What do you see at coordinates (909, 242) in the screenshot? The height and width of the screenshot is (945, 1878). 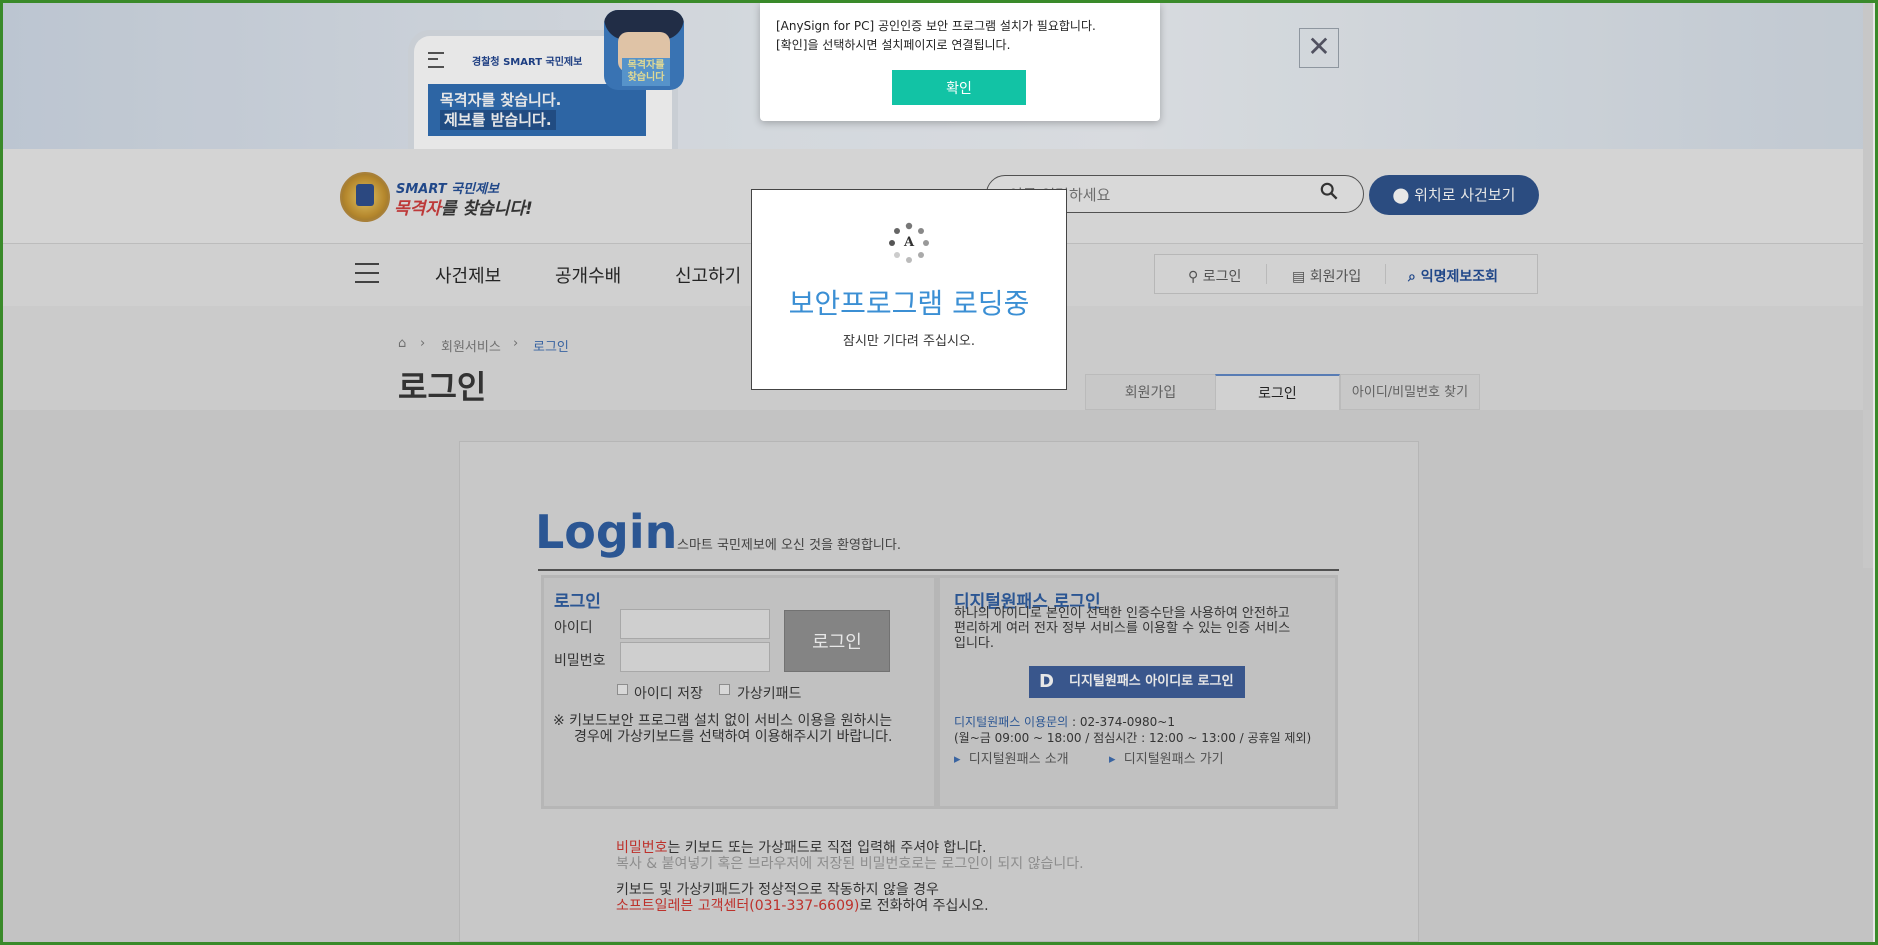 I see `spinner-letter: A` at bounding box center [909, 242].